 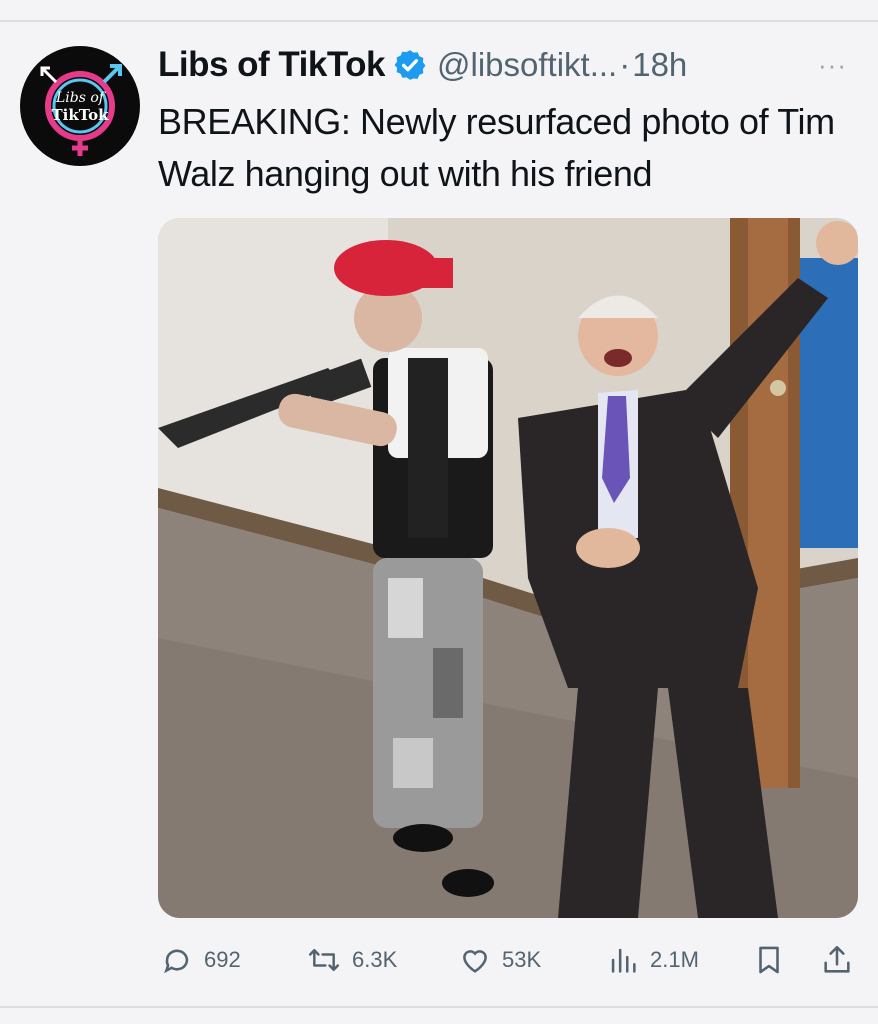 I want to click on share-icon, so click(x=837, y=959).